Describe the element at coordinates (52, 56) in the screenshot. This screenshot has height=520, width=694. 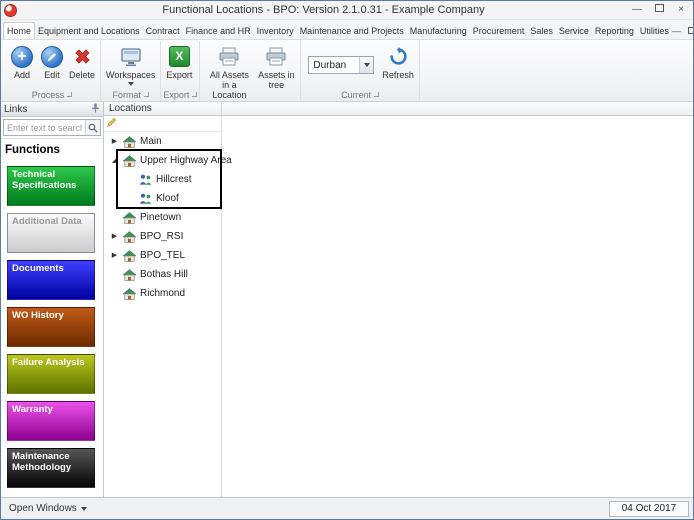
I see `edit-icon` at that location.